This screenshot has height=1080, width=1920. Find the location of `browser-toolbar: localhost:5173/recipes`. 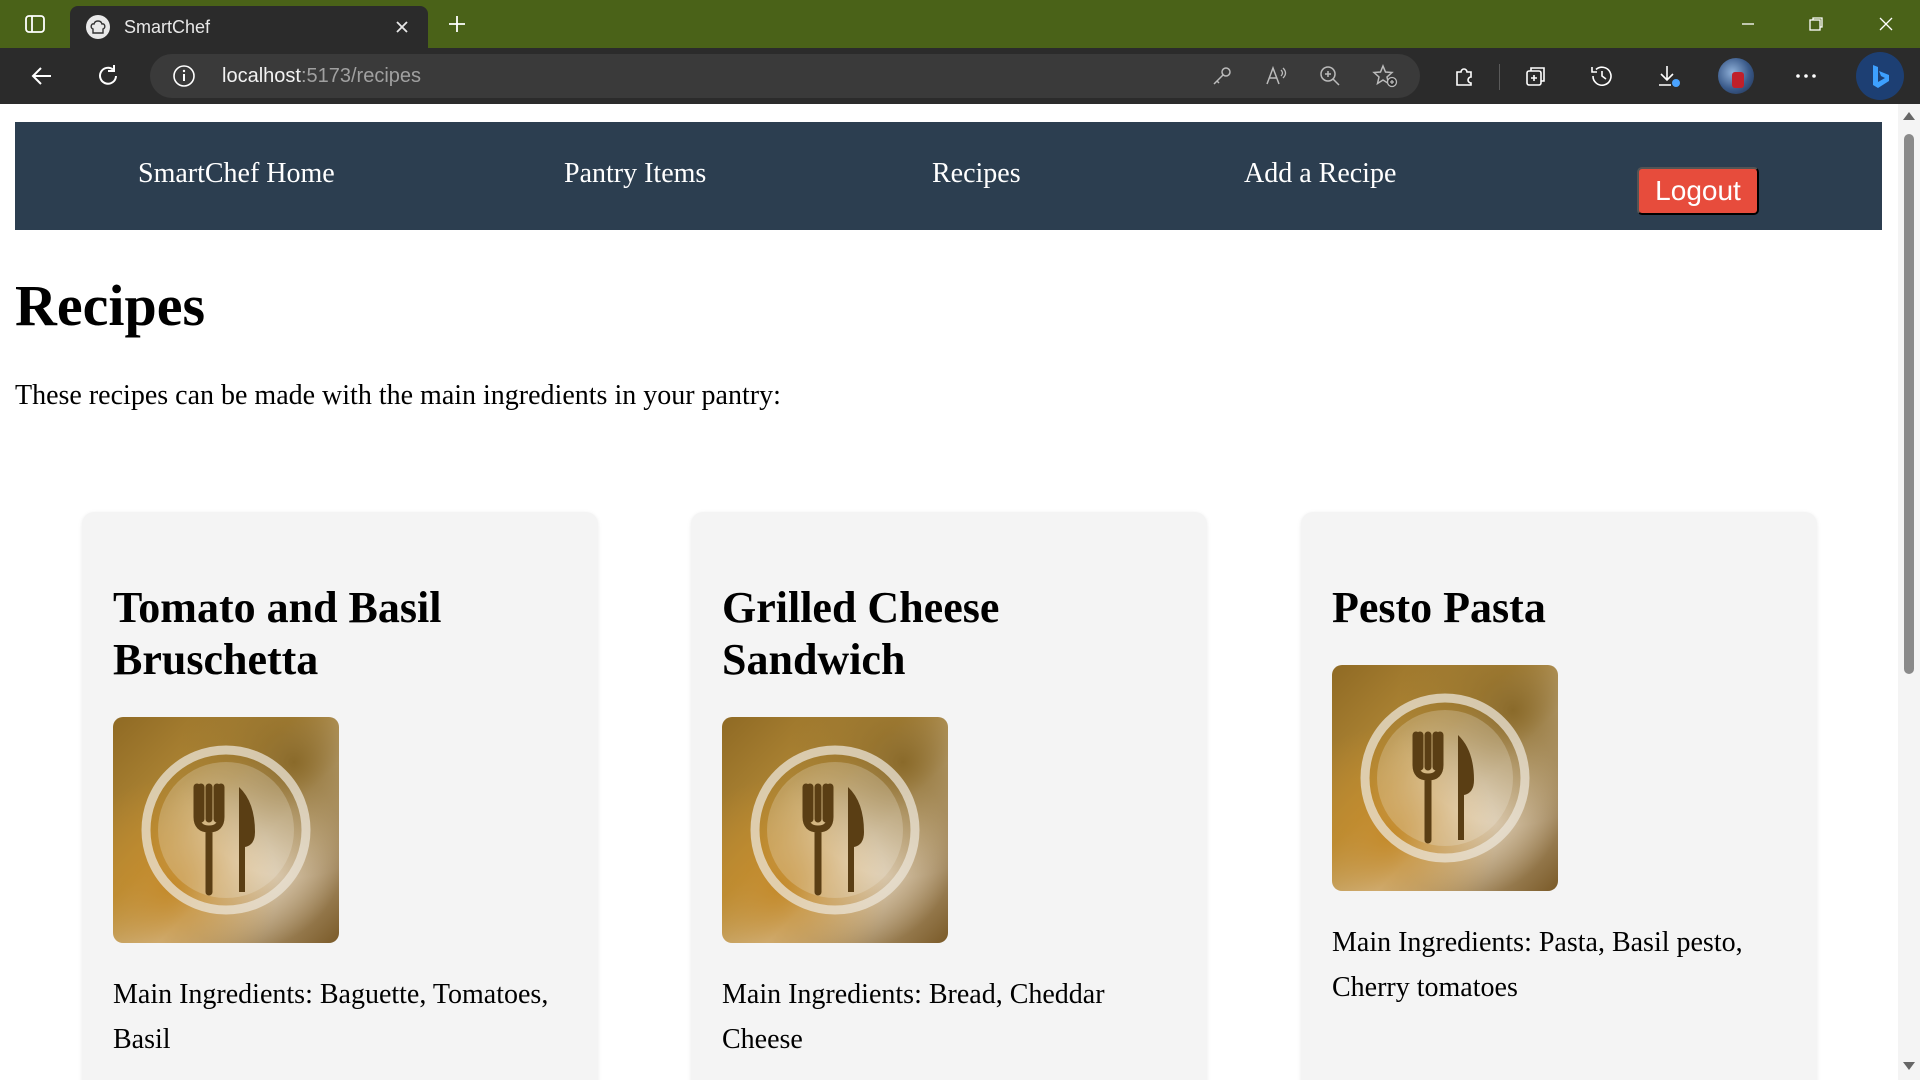

browser-toolbar: localhost:5173/recipes is located at coordinates (960, 76).